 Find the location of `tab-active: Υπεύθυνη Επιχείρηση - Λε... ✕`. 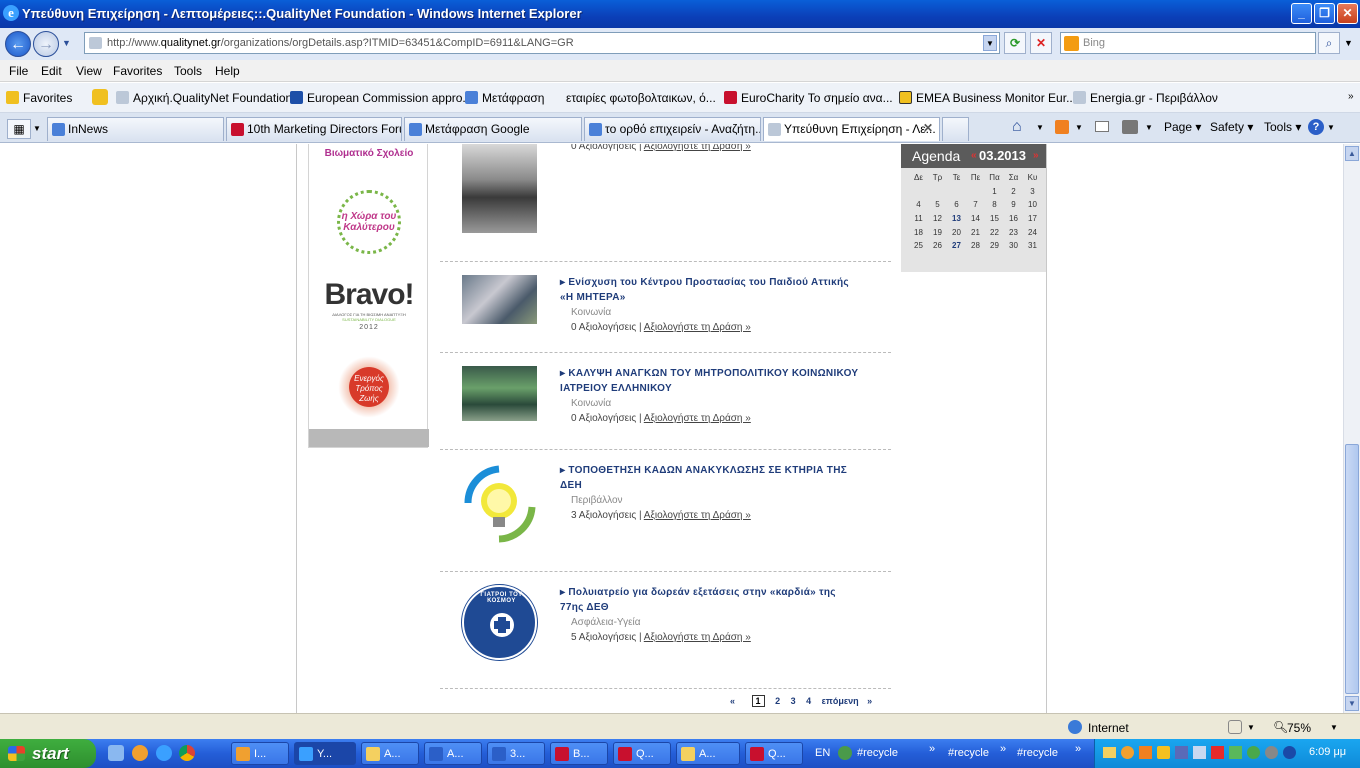

tab-active: Υπεύθυνη Επιχείρηση - Λε... ✕ is located at coordinates (851, 129).